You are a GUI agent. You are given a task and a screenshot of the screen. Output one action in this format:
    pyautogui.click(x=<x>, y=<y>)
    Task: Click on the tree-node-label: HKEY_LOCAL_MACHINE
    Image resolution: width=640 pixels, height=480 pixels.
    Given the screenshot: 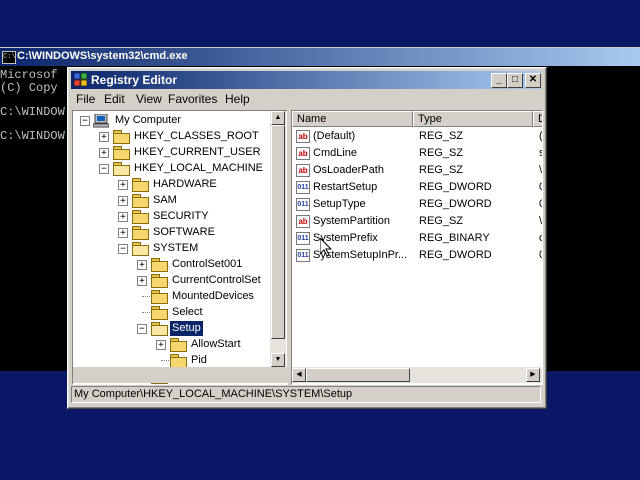 What is the action you would take?
    pyautogui.click(x=198, y=168)
    